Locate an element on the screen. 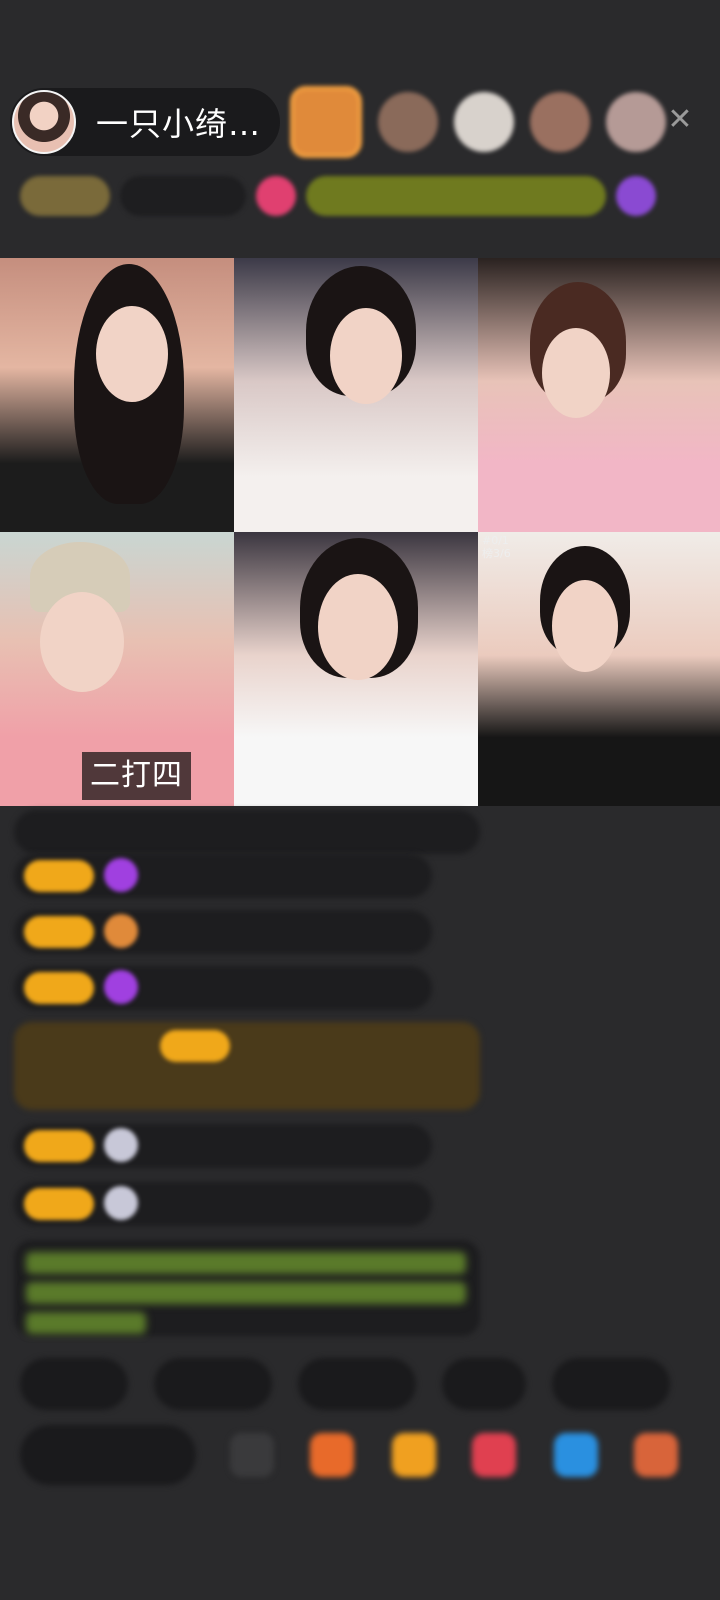 The image size is (720, 1600). gift-icon is located at coordinates (656, 1455).